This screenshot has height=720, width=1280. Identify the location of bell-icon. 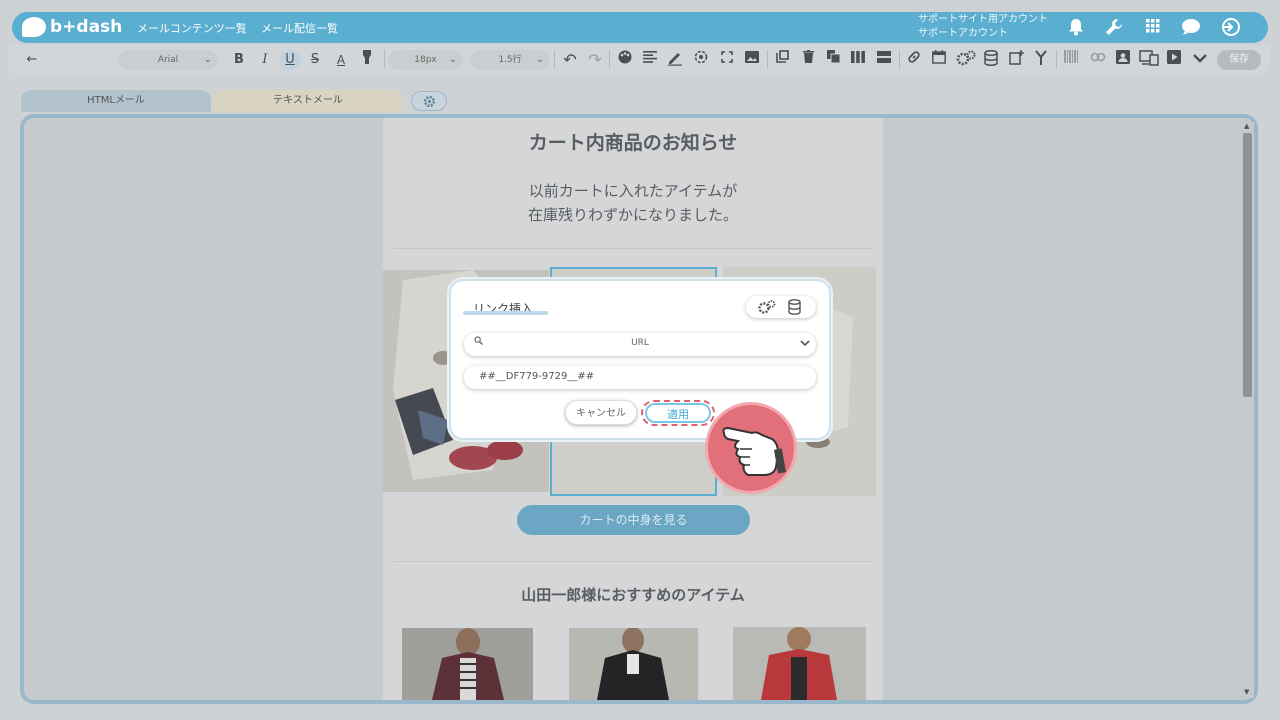
(1076, 28).